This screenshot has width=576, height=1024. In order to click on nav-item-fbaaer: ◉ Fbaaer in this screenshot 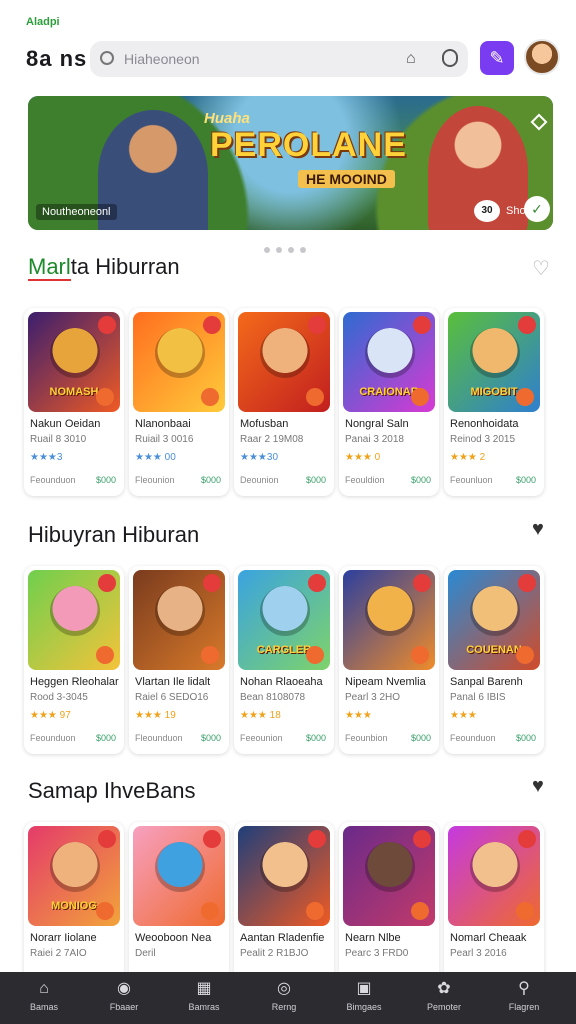, I will do `click(124, 996)`.